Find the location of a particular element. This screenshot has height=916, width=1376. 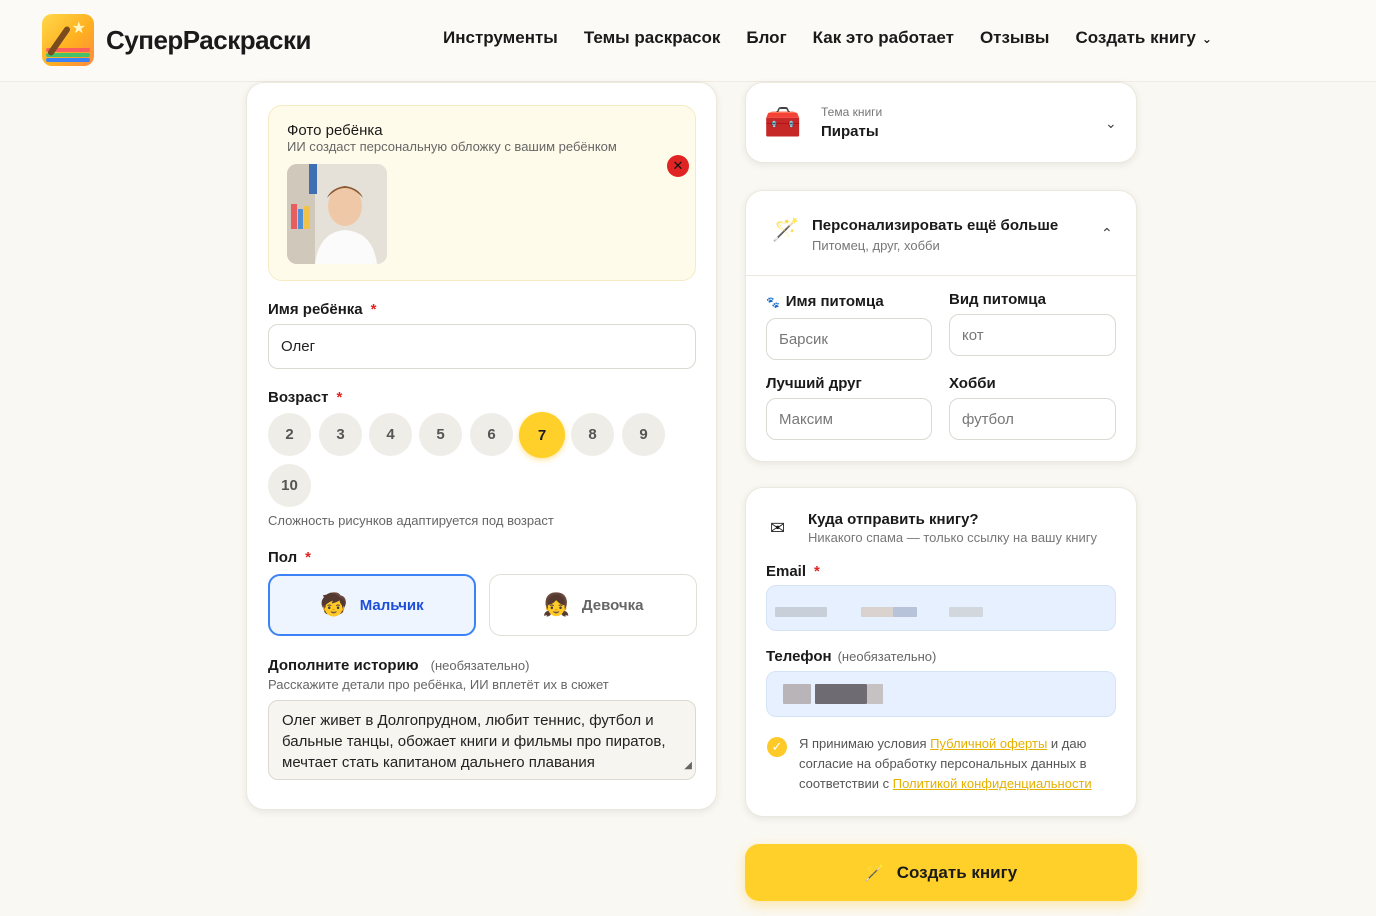

logo-text: СуперРаскраски is located at coordinates (209, 39).